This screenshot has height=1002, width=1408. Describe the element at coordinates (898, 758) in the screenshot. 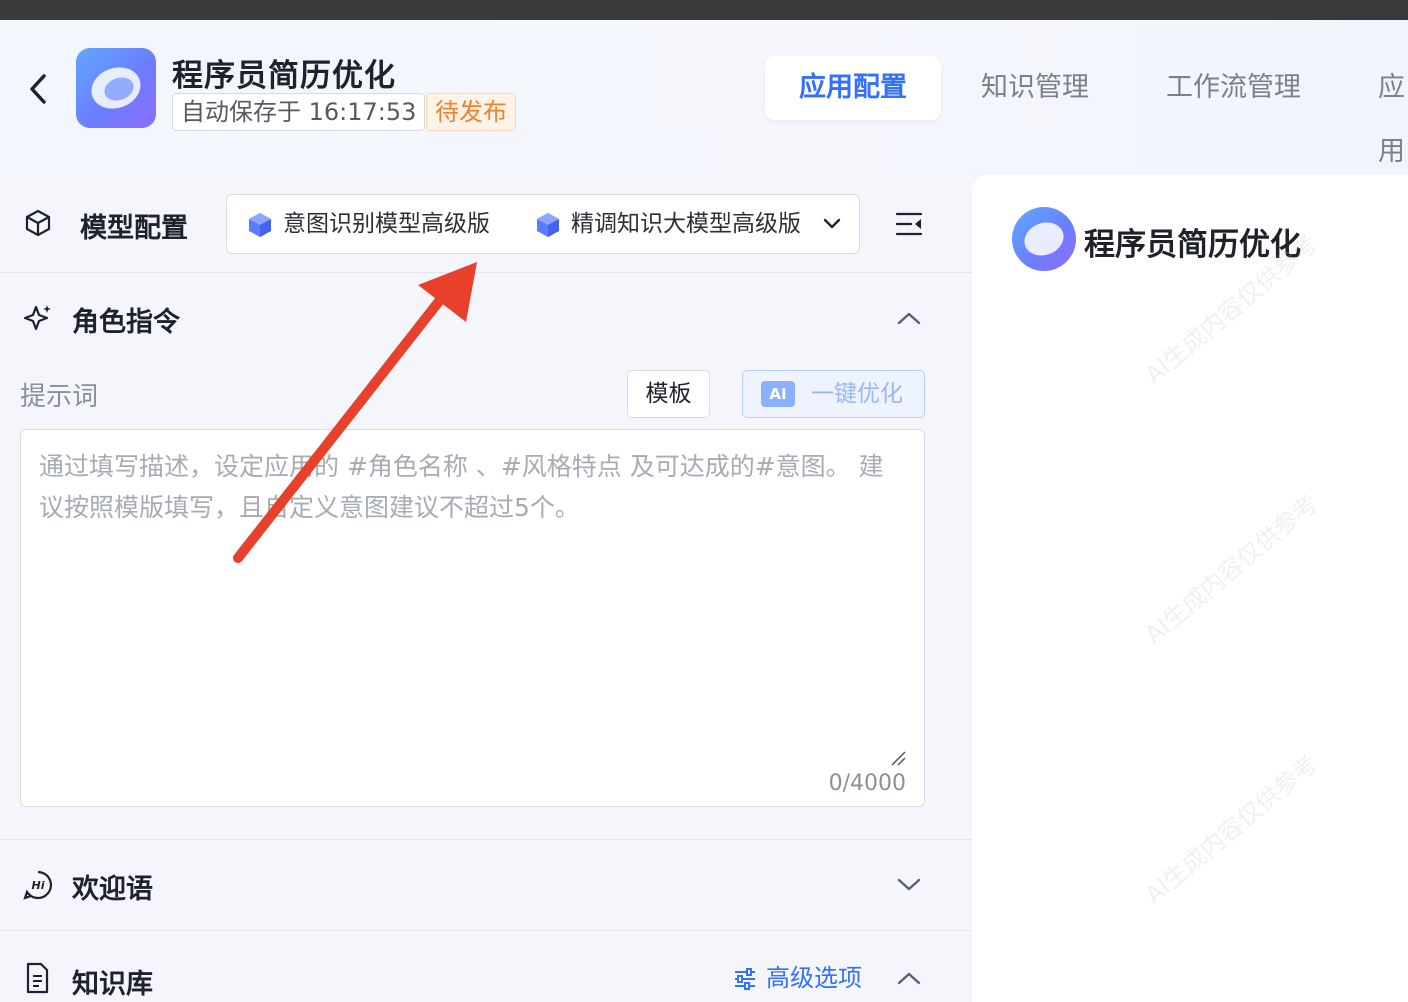

I see `resize-handle-icon` at that location.